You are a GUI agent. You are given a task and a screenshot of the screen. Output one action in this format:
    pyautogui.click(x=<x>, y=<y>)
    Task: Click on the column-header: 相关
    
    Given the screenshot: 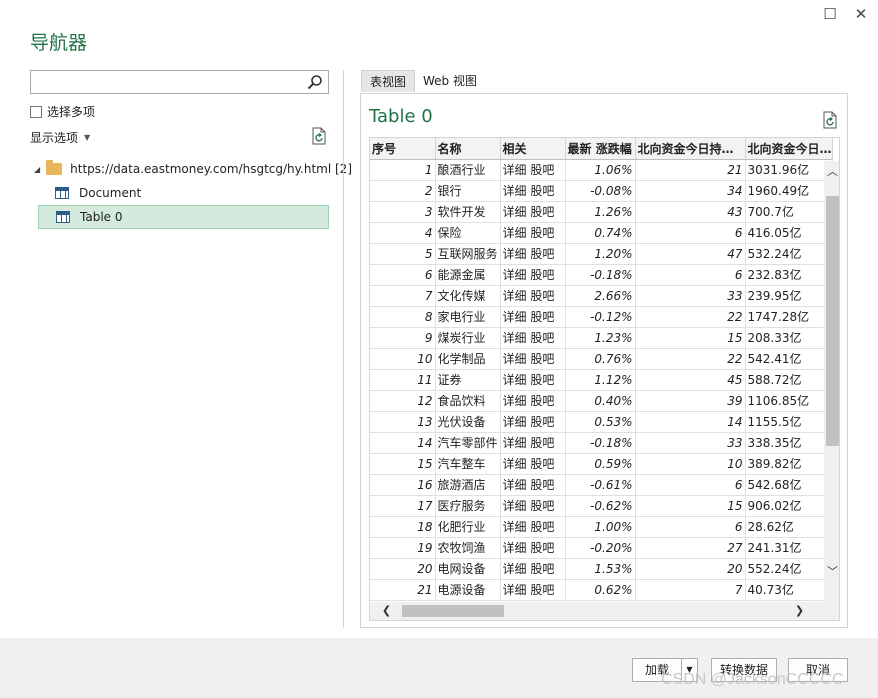 What is the action you would take?
    pyautogui.click(x=533, y=149)
    